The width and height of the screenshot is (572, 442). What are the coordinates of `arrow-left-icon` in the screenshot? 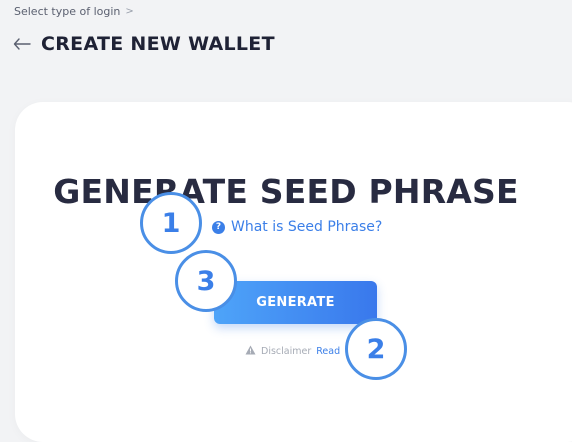 It's located at (22, 44).